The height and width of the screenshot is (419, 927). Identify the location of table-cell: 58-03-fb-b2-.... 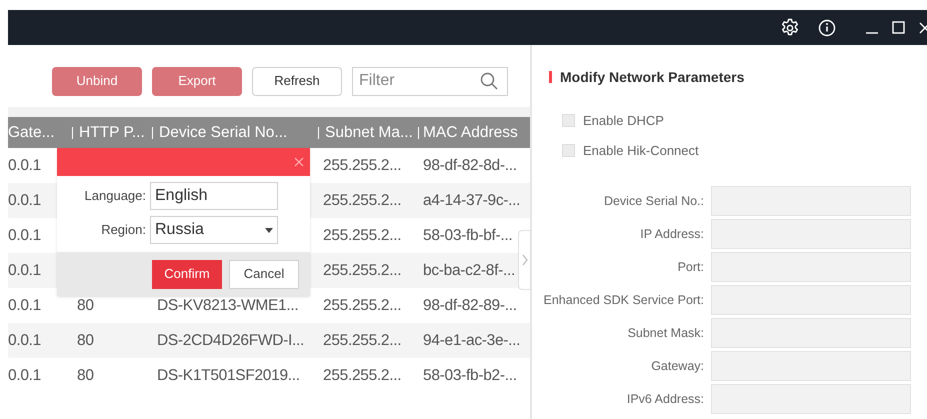
(470, 375).